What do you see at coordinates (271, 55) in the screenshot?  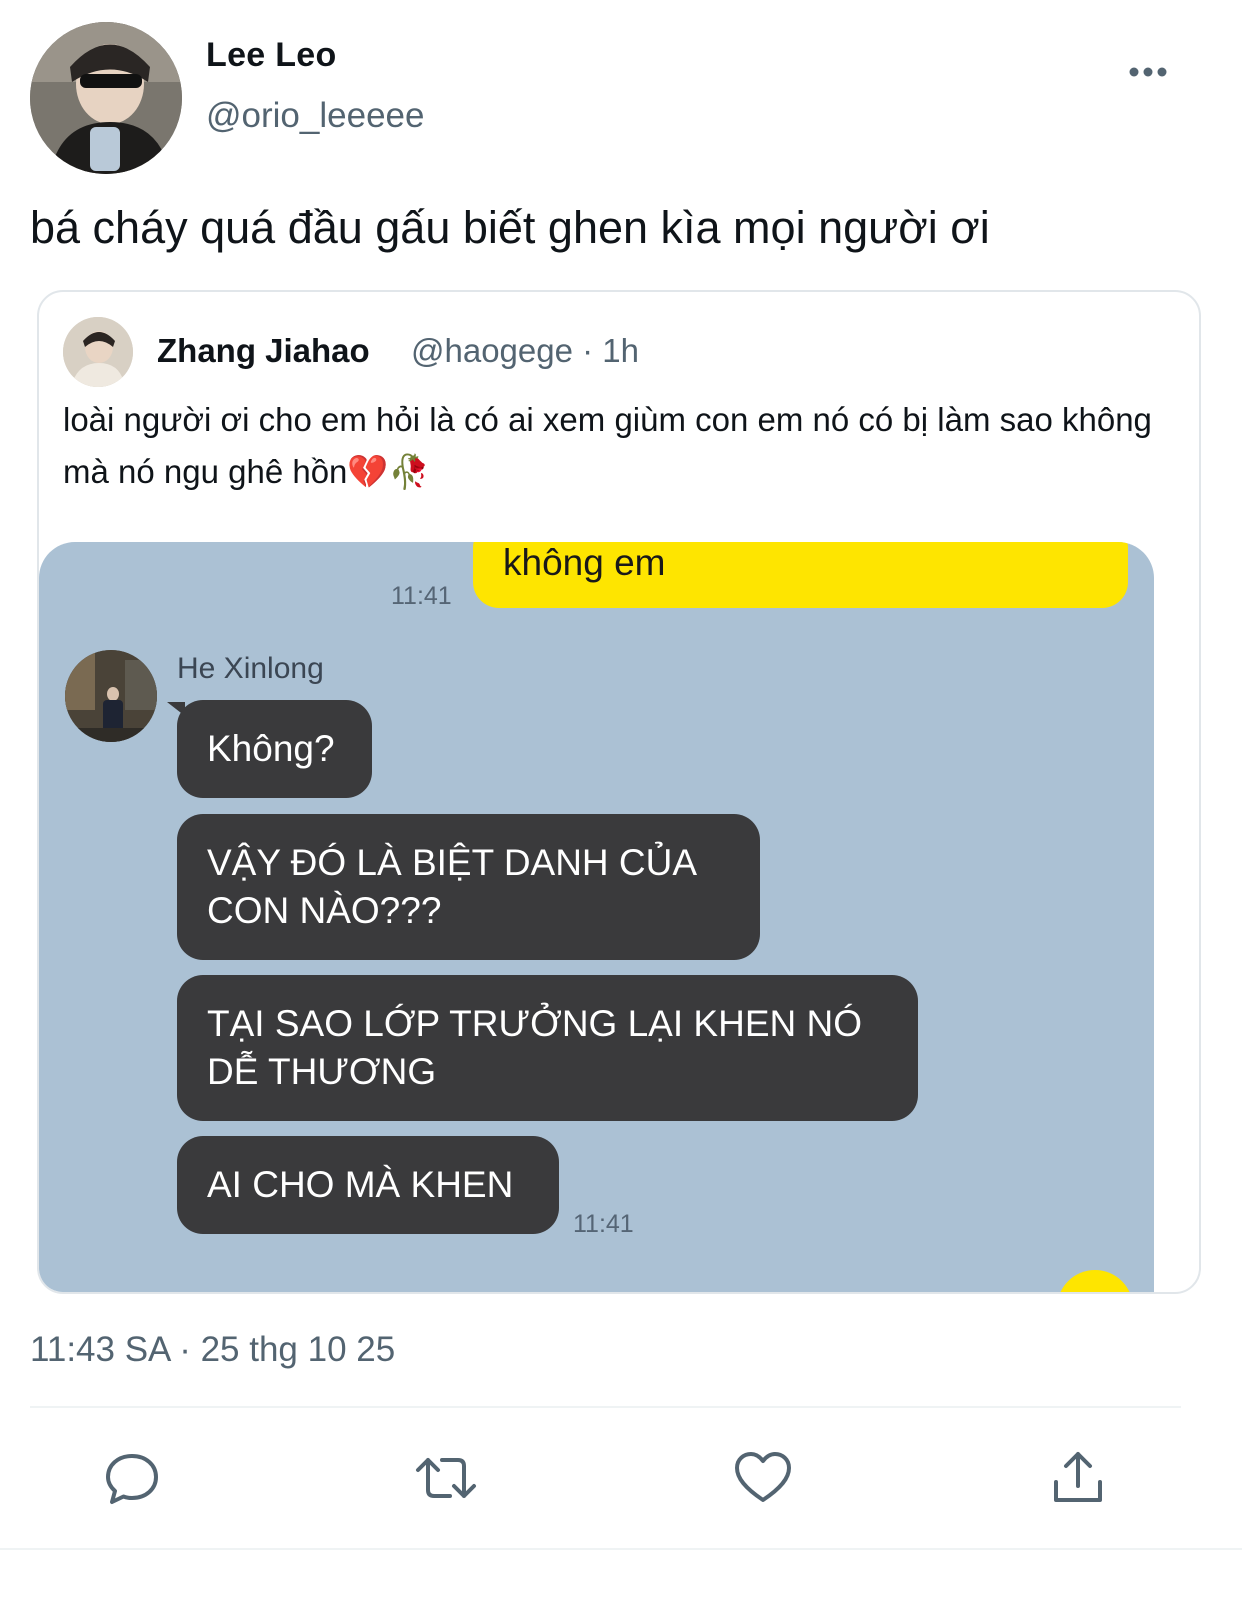 I see `author-display-name: Lee Leo` at bounding box center [271, 55].